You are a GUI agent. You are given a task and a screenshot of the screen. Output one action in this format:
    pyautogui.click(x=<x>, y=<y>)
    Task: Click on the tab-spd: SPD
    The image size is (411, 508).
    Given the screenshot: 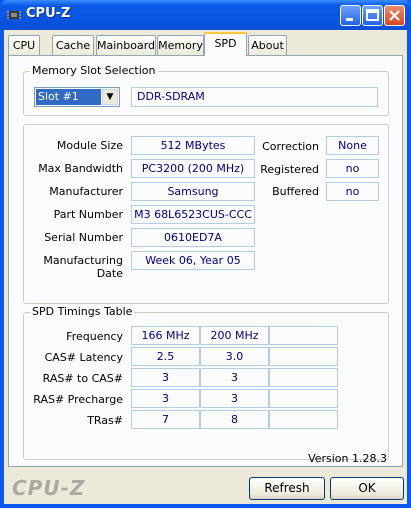 What is the action you would take?
    pyautogui.click(x=225, y=44)
    